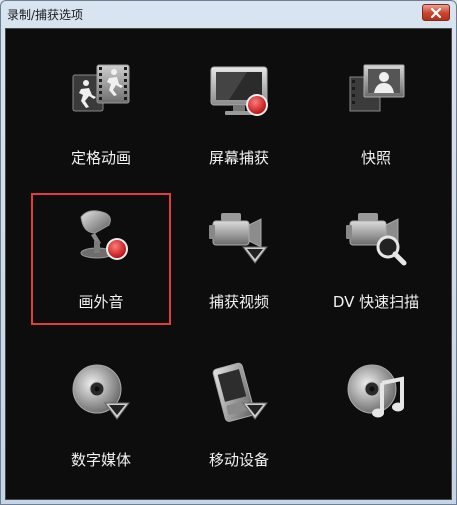 The image size is (457, 505). Describe the element at coordinates (375, 158) in the screenshot. I see `option-label: 快照` at that location.